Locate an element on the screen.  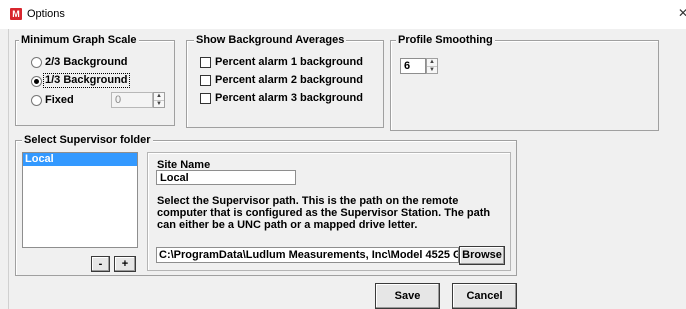
checkbox-label: Percent alarm 3 background is located at coordinates (289, 98).